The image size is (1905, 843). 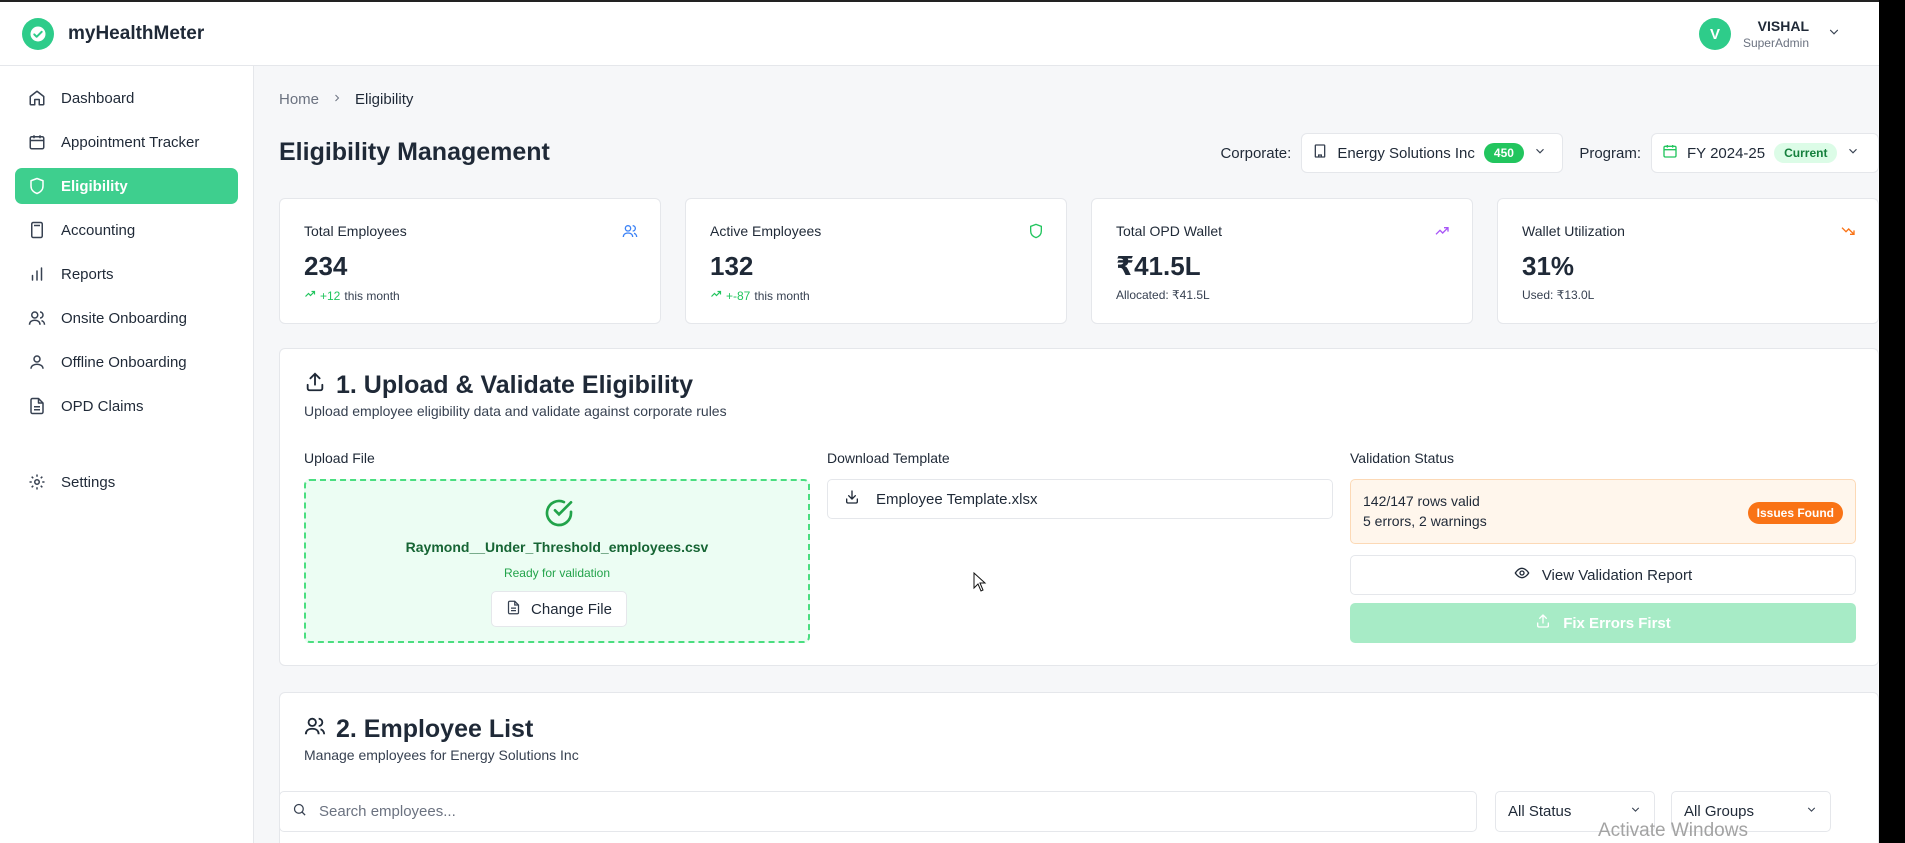 I want to click on stat-note: Allocated: ₹41.5L, so click(x=1163, y=295).